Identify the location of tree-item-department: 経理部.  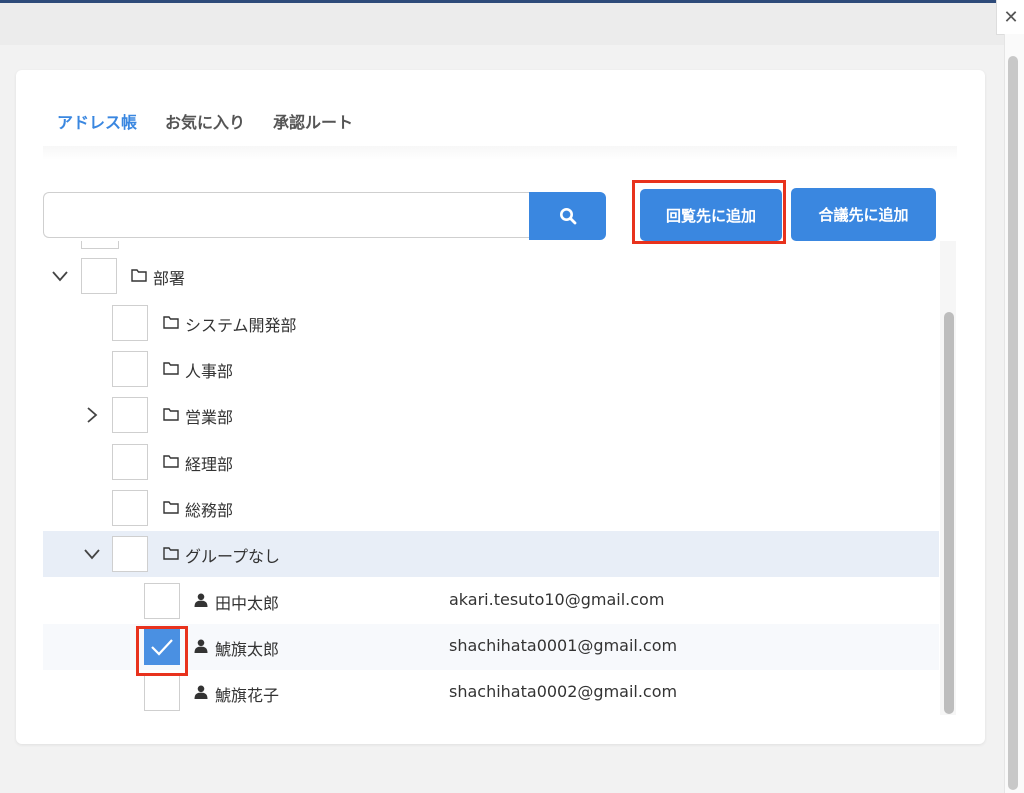
(491, 462).